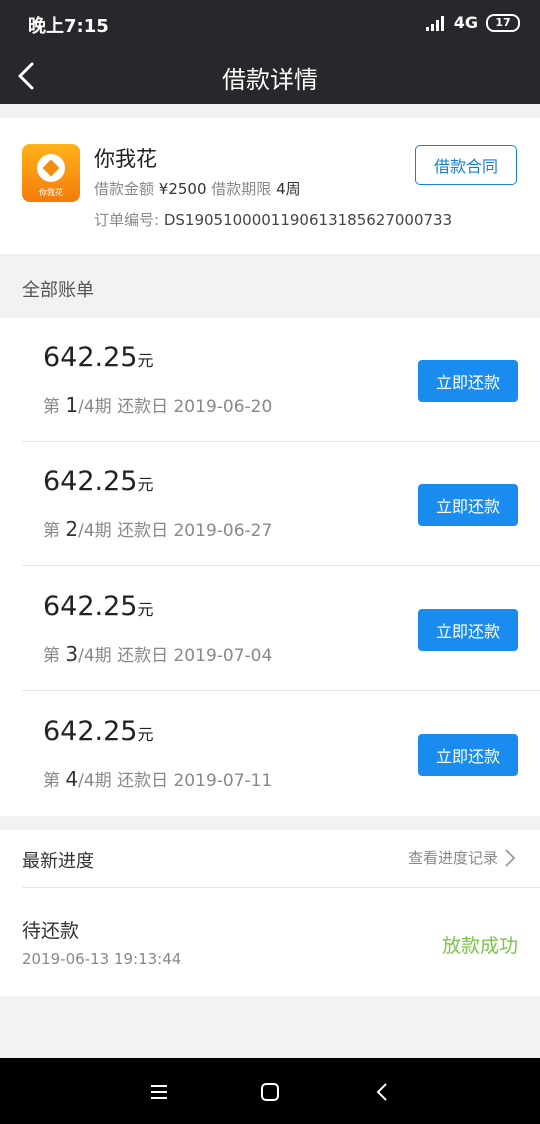 This screenshot has width=540, height=1124. What do you see at coordinates (465, 22) in the screenshot?
I see `network-label: 4G` at bounding box center [465, 22].